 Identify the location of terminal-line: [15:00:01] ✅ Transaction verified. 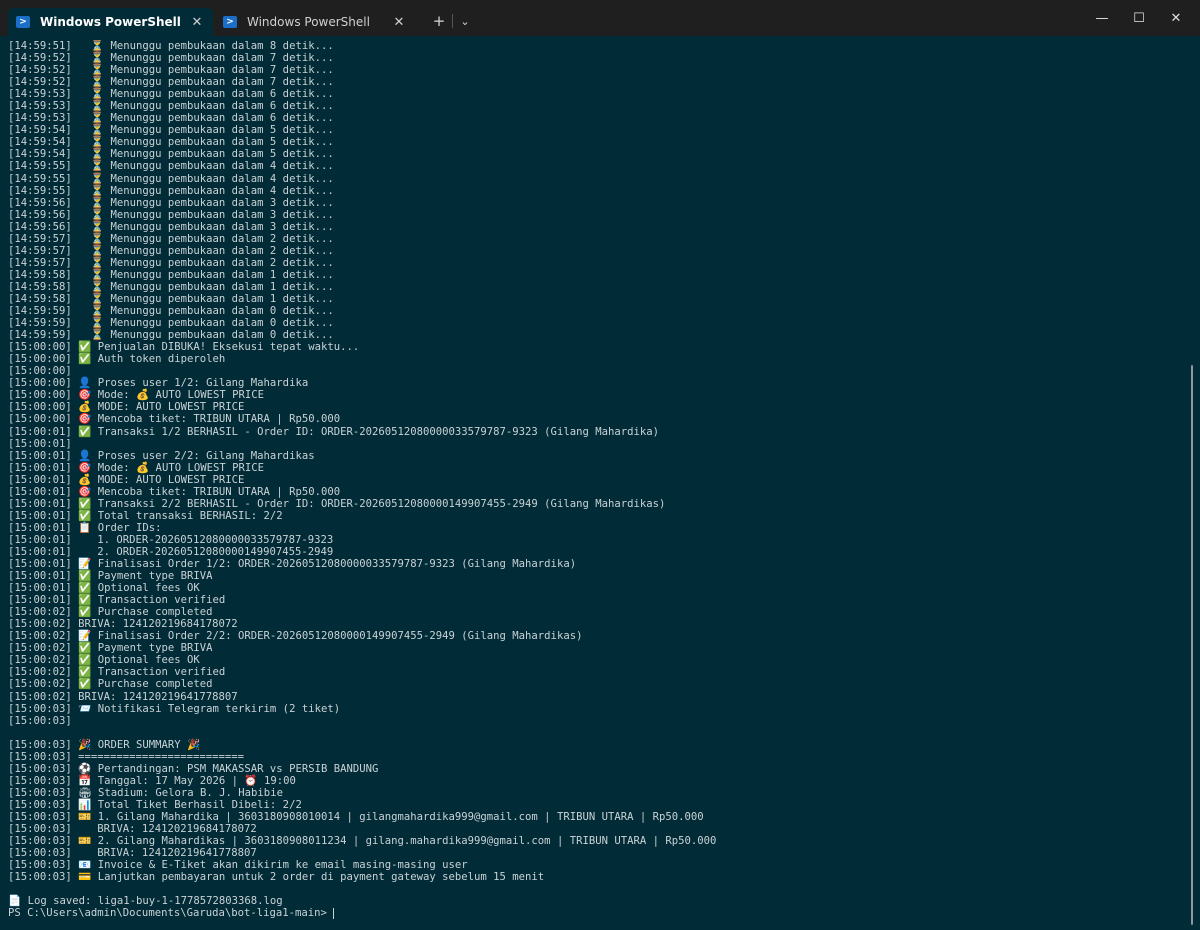
(117, 600).